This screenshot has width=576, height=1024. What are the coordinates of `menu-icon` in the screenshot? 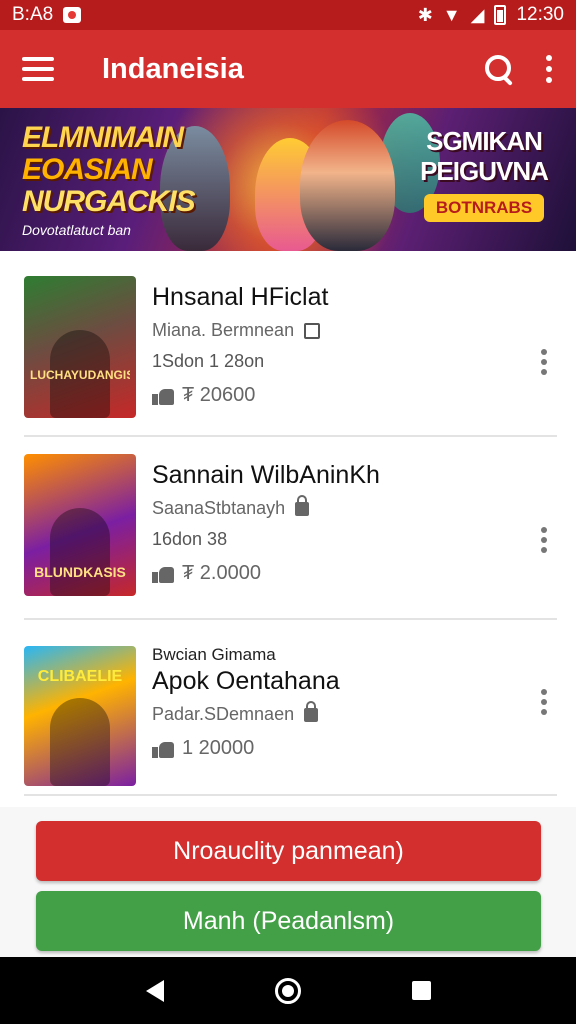 It's located at (38, 69).